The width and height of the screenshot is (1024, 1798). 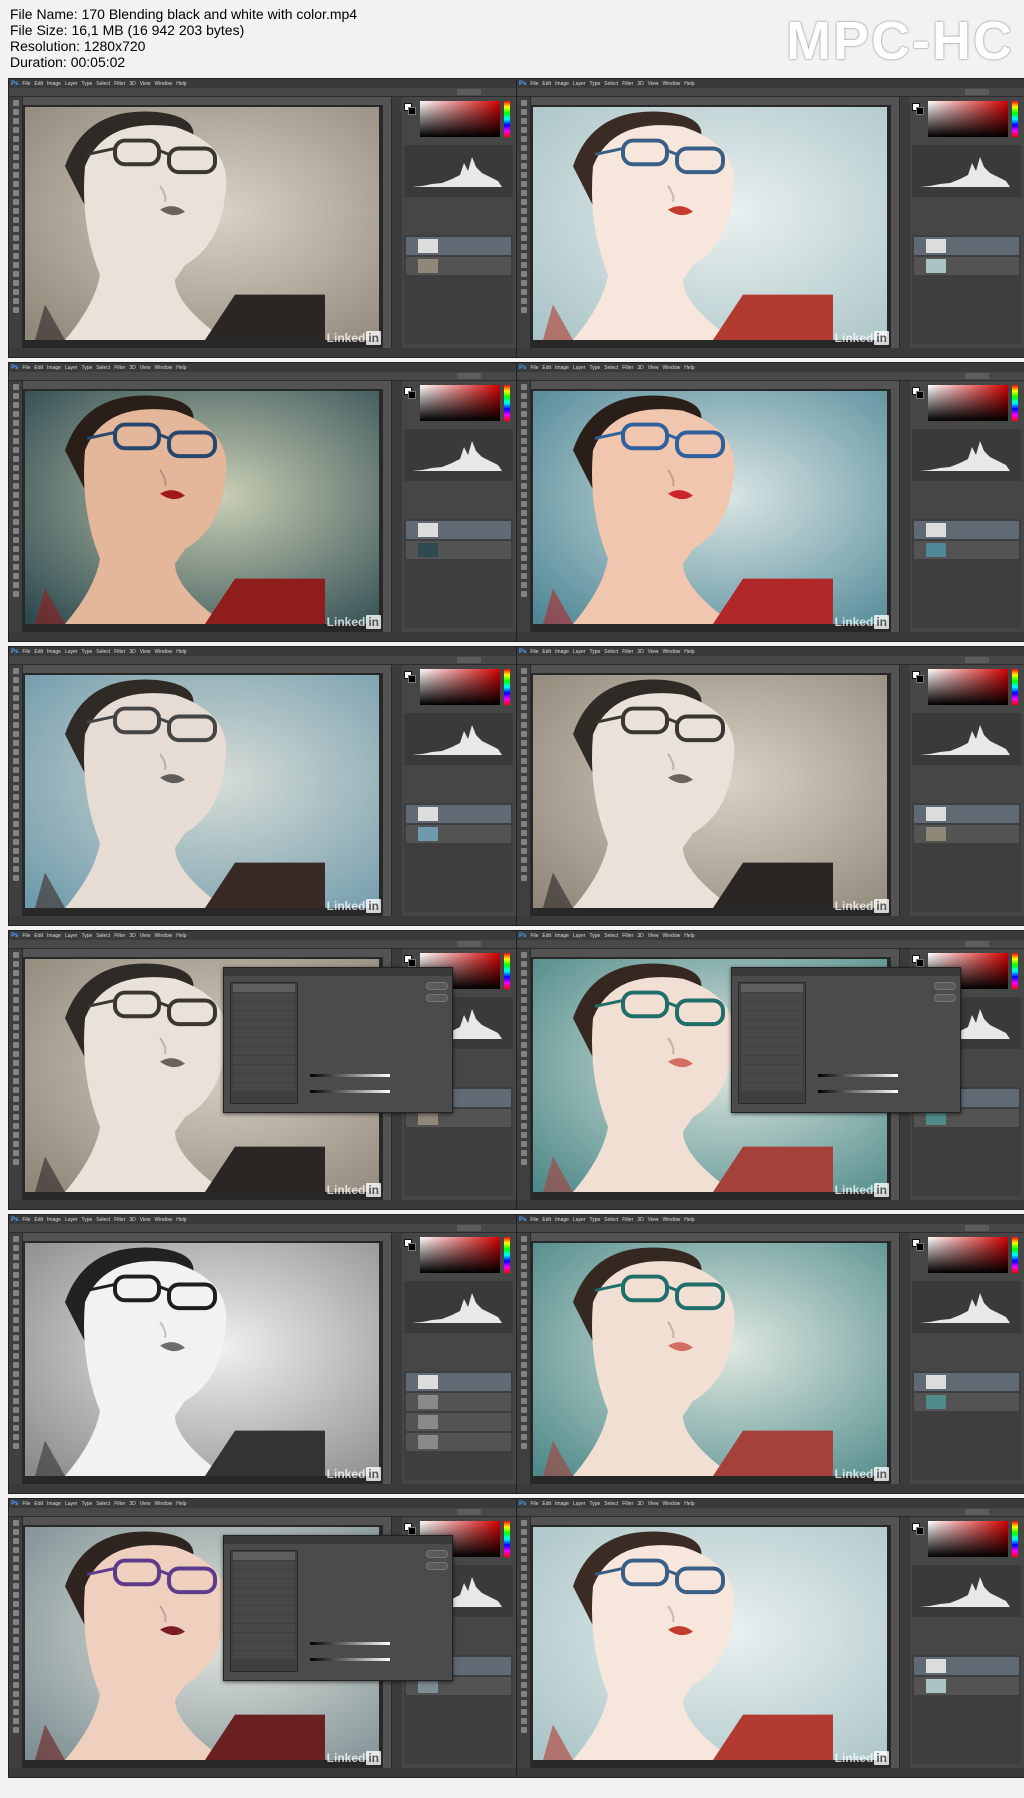 I want to click on menu-item-help: Help, so click(x=181, y=652).